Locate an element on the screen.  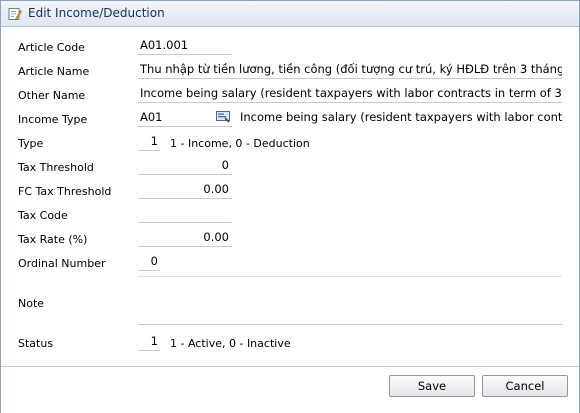
ordinal-number-field: 0 is located at coordinates (149, 262).